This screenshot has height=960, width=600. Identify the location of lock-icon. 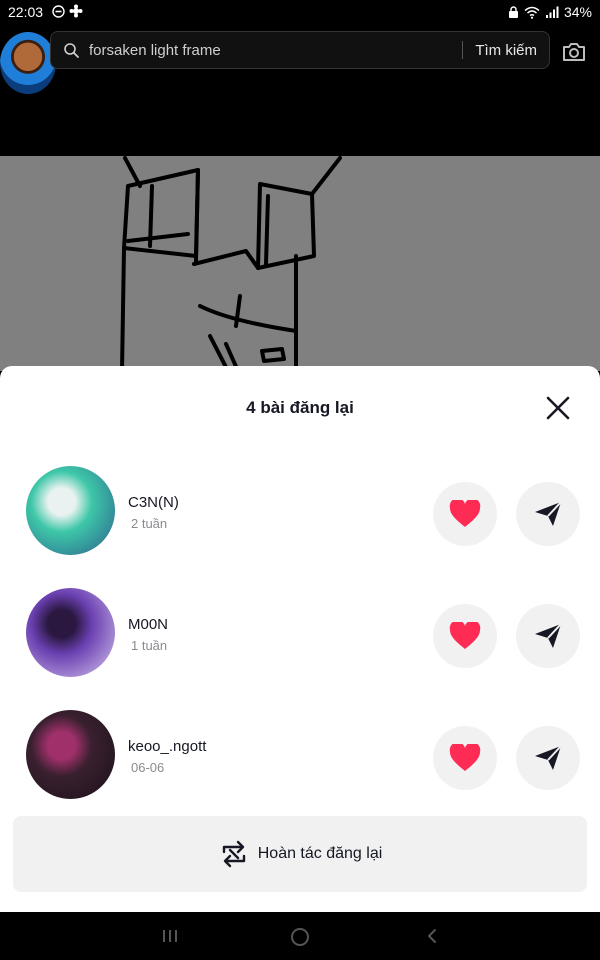
(513, 11).